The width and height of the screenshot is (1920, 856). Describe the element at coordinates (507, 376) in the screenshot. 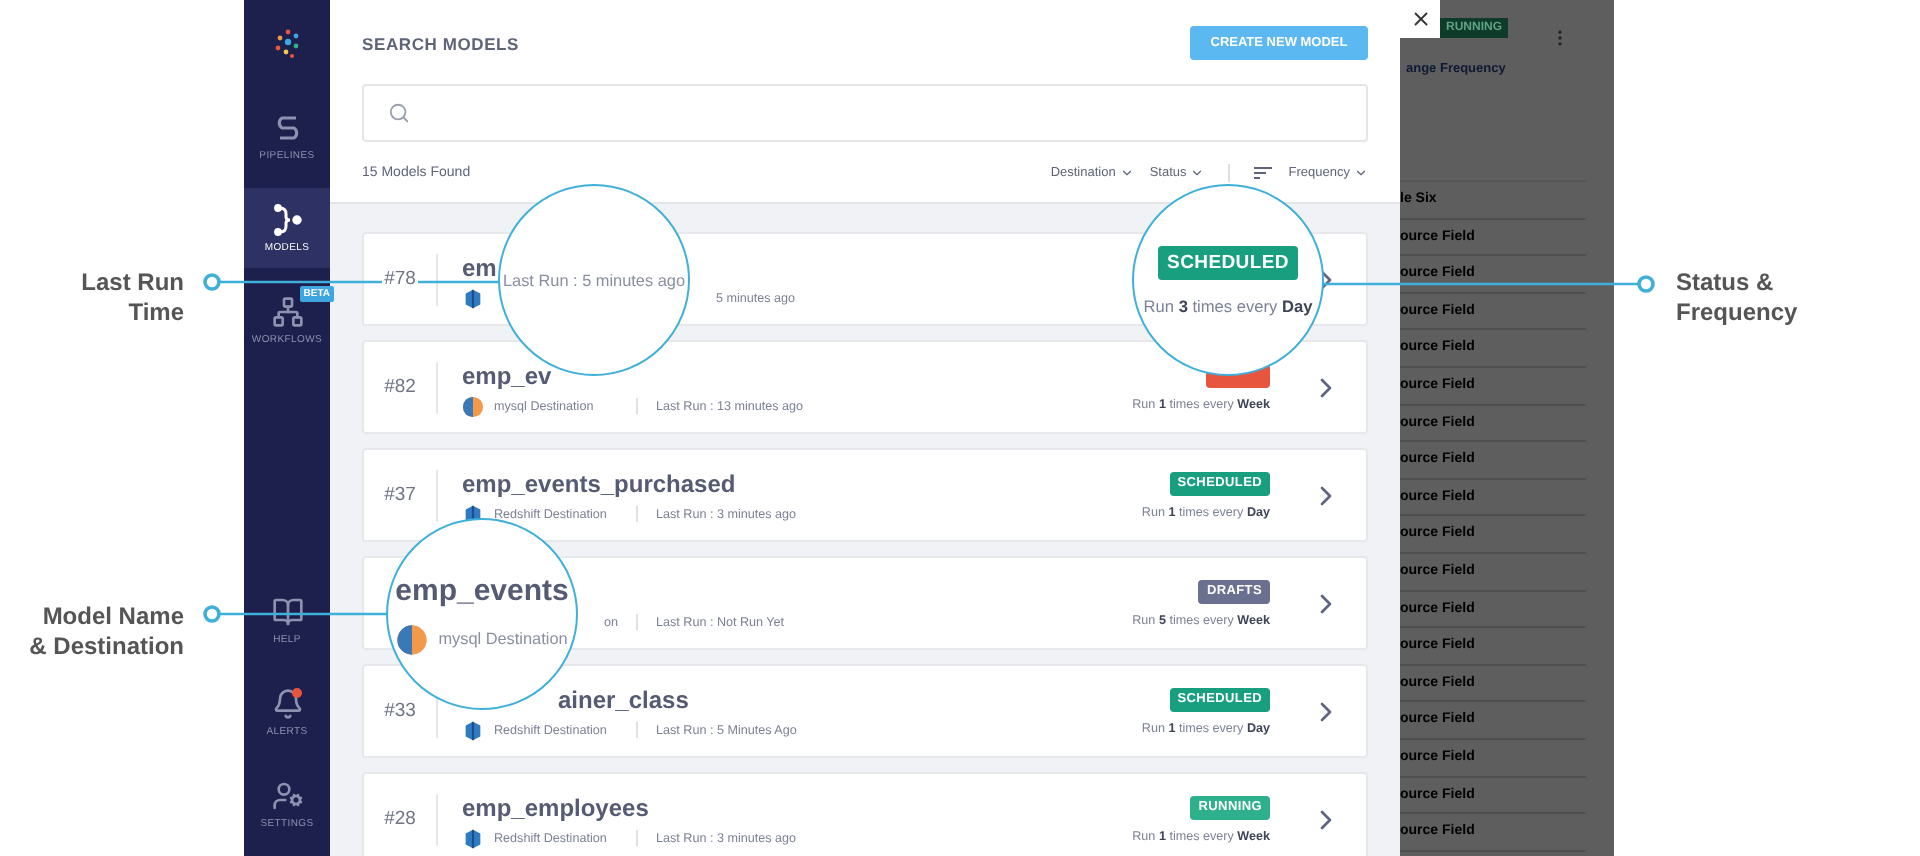

I see `model-name: emp_ev` at that location.